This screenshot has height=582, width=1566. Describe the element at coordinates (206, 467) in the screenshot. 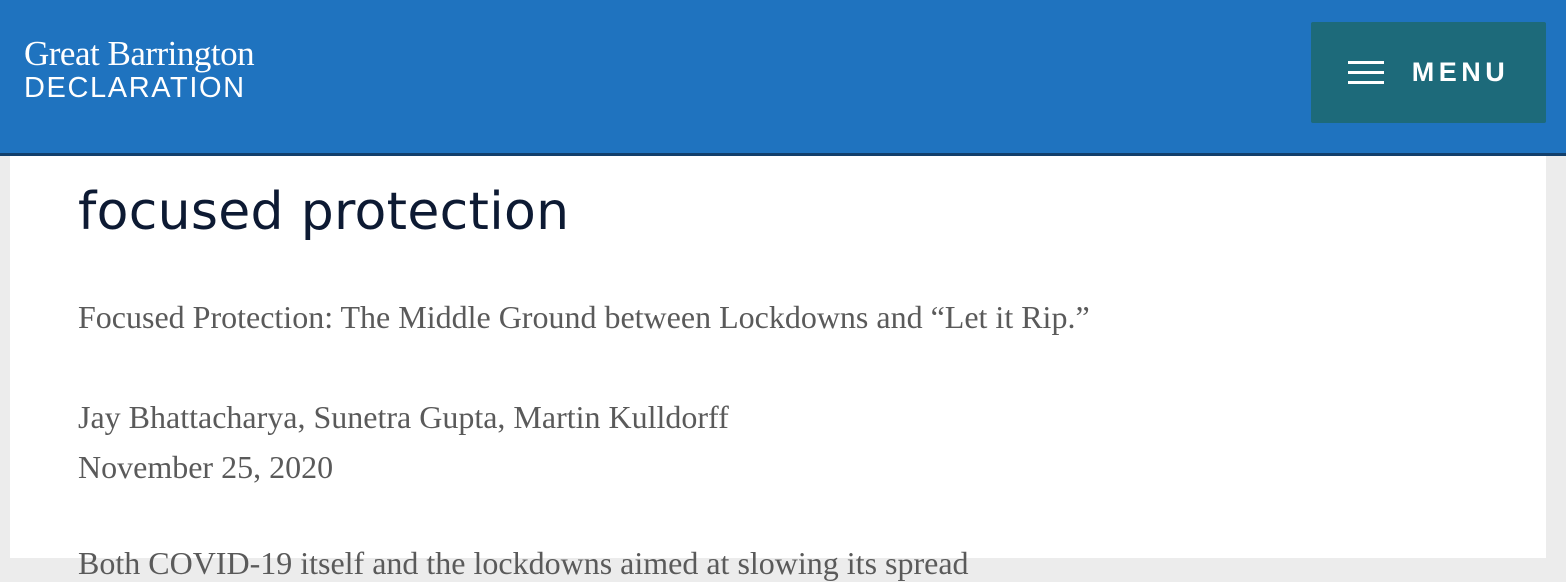

I see `article-date: November 25, 2020` at that location.